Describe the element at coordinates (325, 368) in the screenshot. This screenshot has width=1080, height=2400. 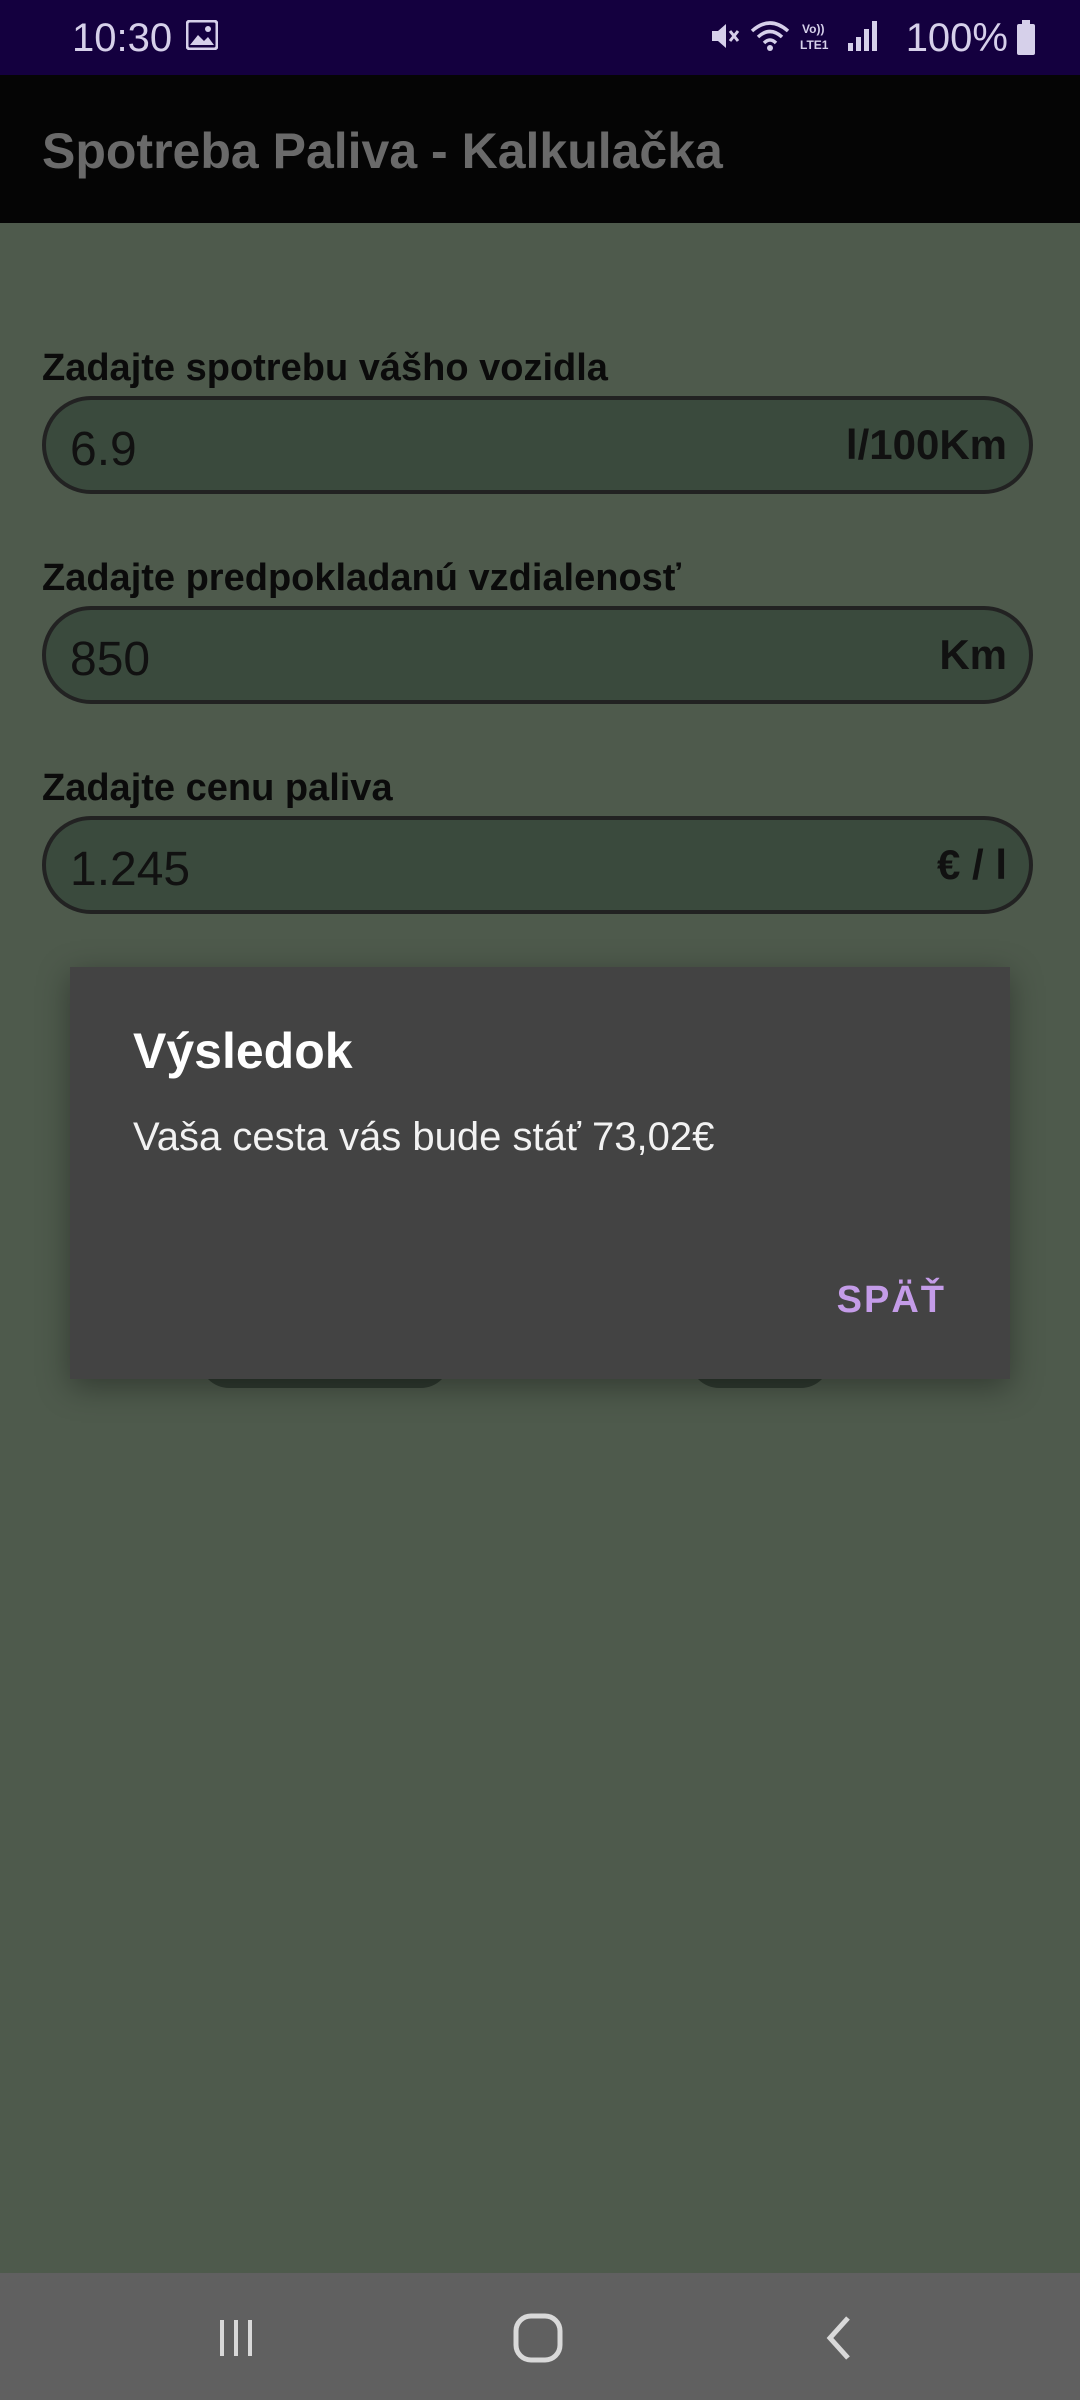
I see `consumption-label: Zadajte spotrebu vášho vozidla` at that location.